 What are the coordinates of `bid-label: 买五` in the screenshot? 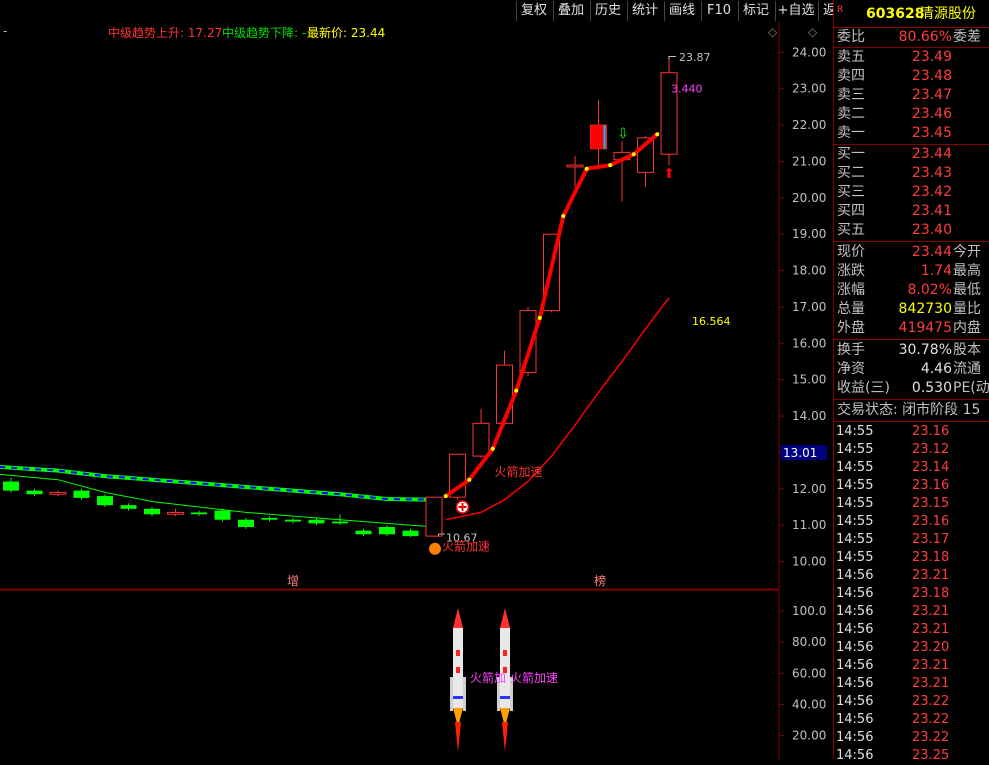 It's located at (851, 230).